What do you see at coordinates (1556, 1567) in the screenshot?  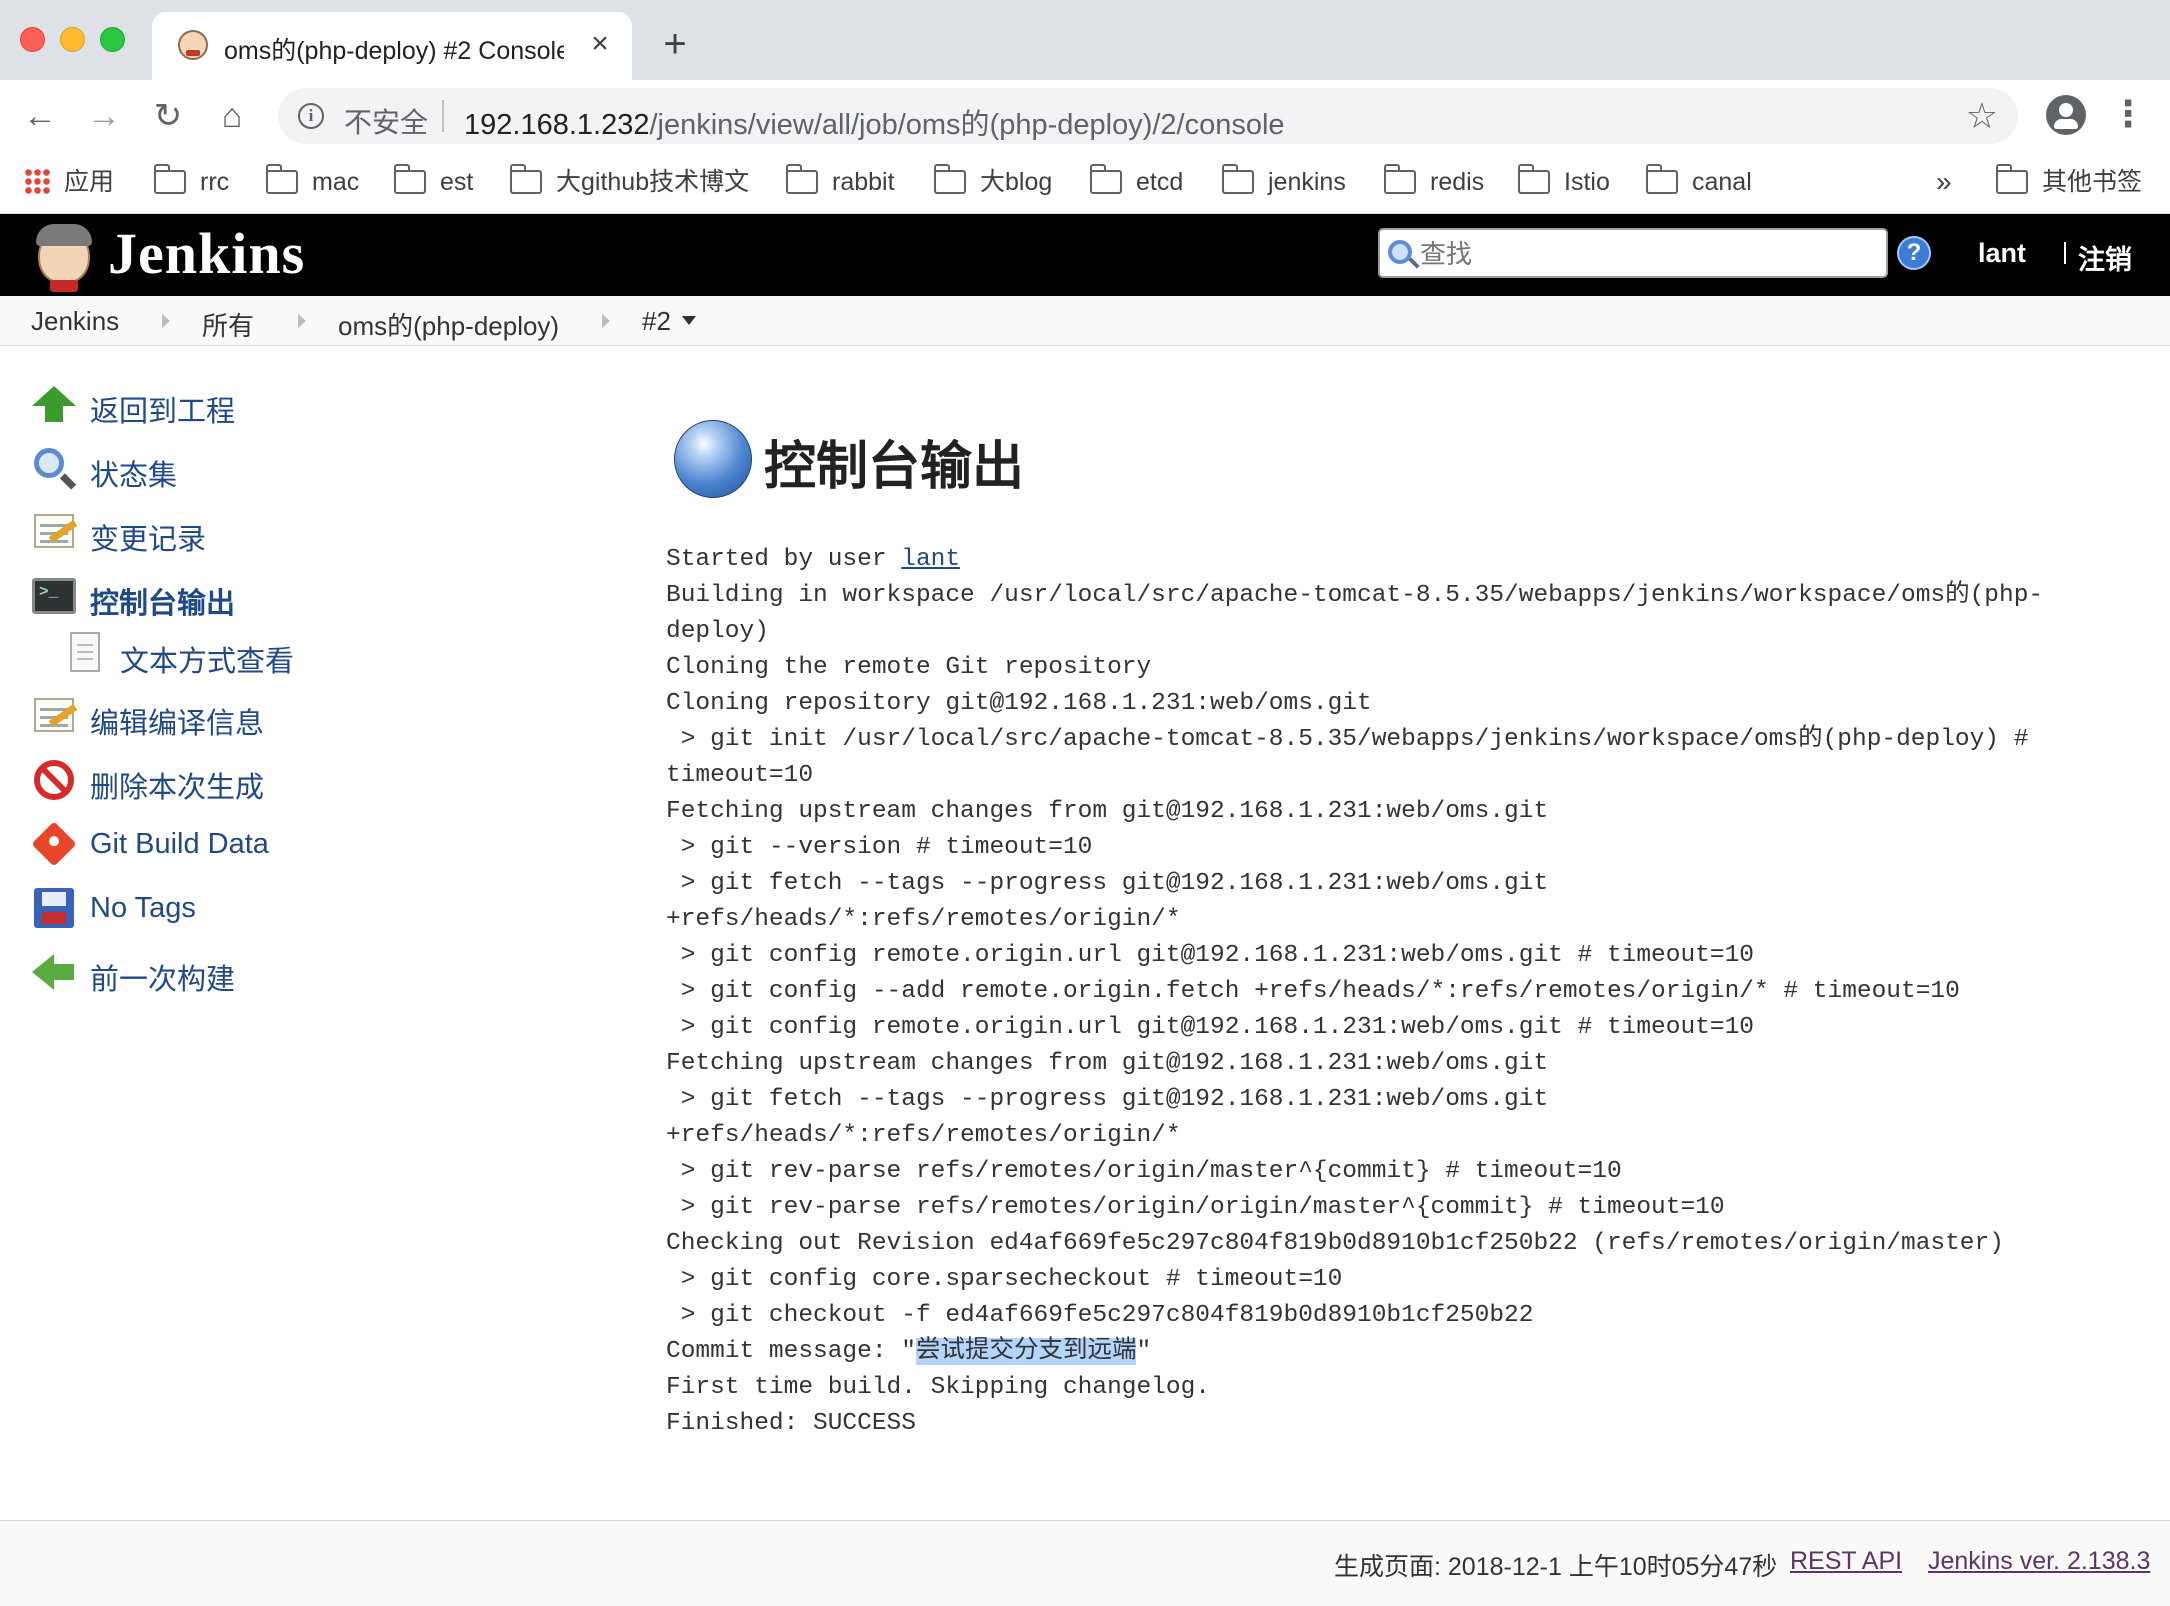 I see `page-generated-timestamp: 生成页面: 2018-12-1 上午10时05分47秒` at bounding box center [1556, 1567].